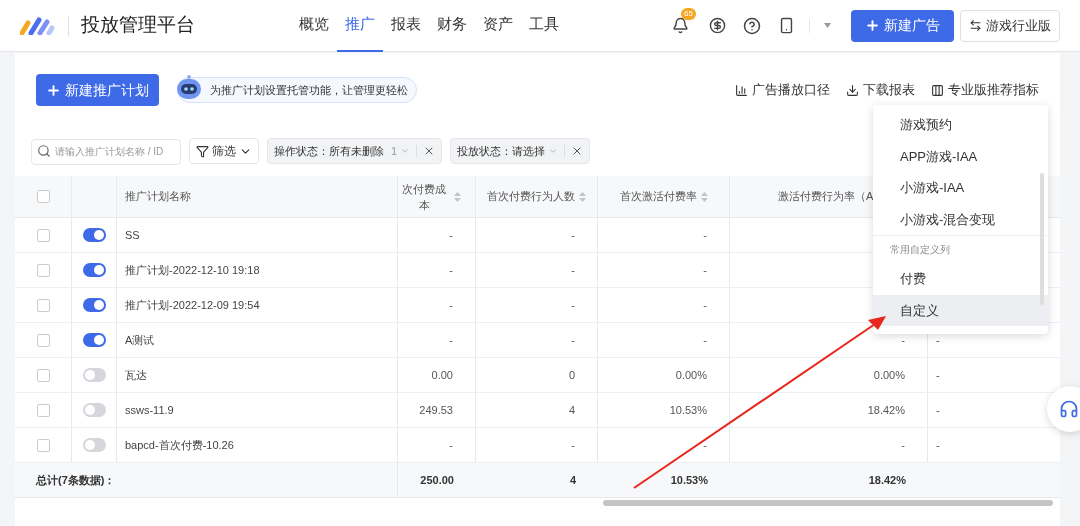 Image resolution: width=1080 pixels, height=526 pixels. I want to click on nav-tab: 报表, so click(406, 26).